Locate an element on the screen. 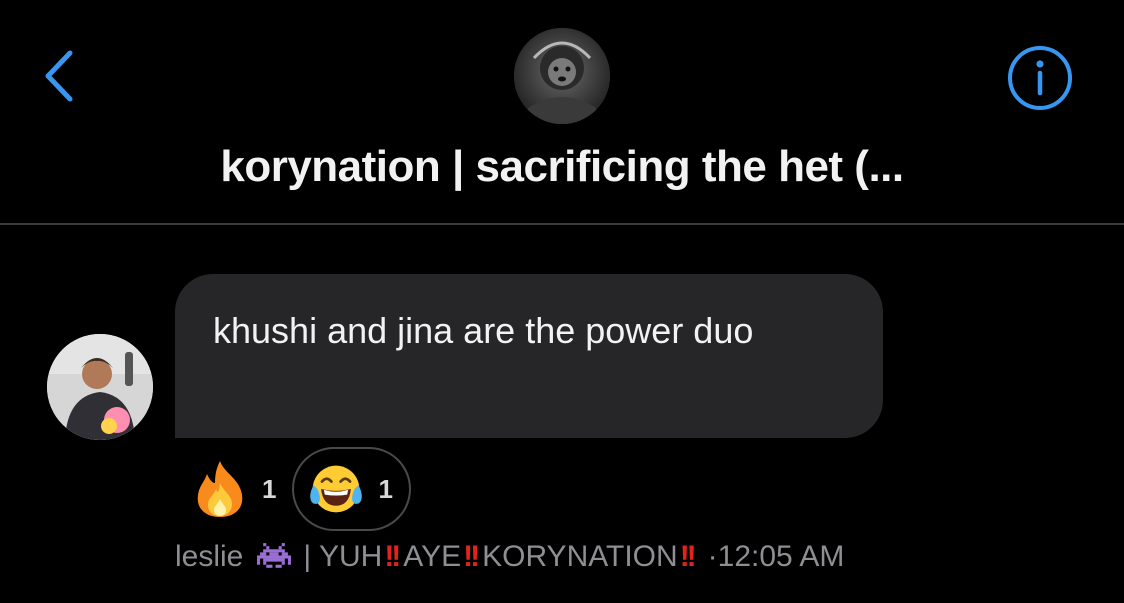 This screenshot has width=1124, height=603. face-with-tears-of-joy-icon is located at coordinates (336, 489).